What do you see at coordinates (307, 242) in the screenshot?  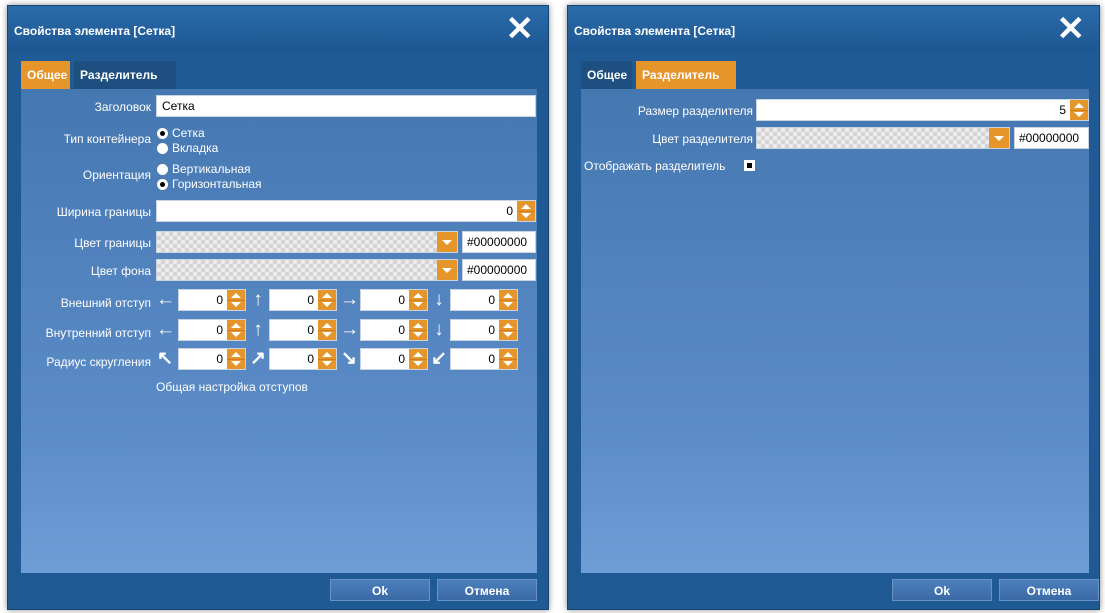 I see `border-color-picker` at bounding box center [307, 242].